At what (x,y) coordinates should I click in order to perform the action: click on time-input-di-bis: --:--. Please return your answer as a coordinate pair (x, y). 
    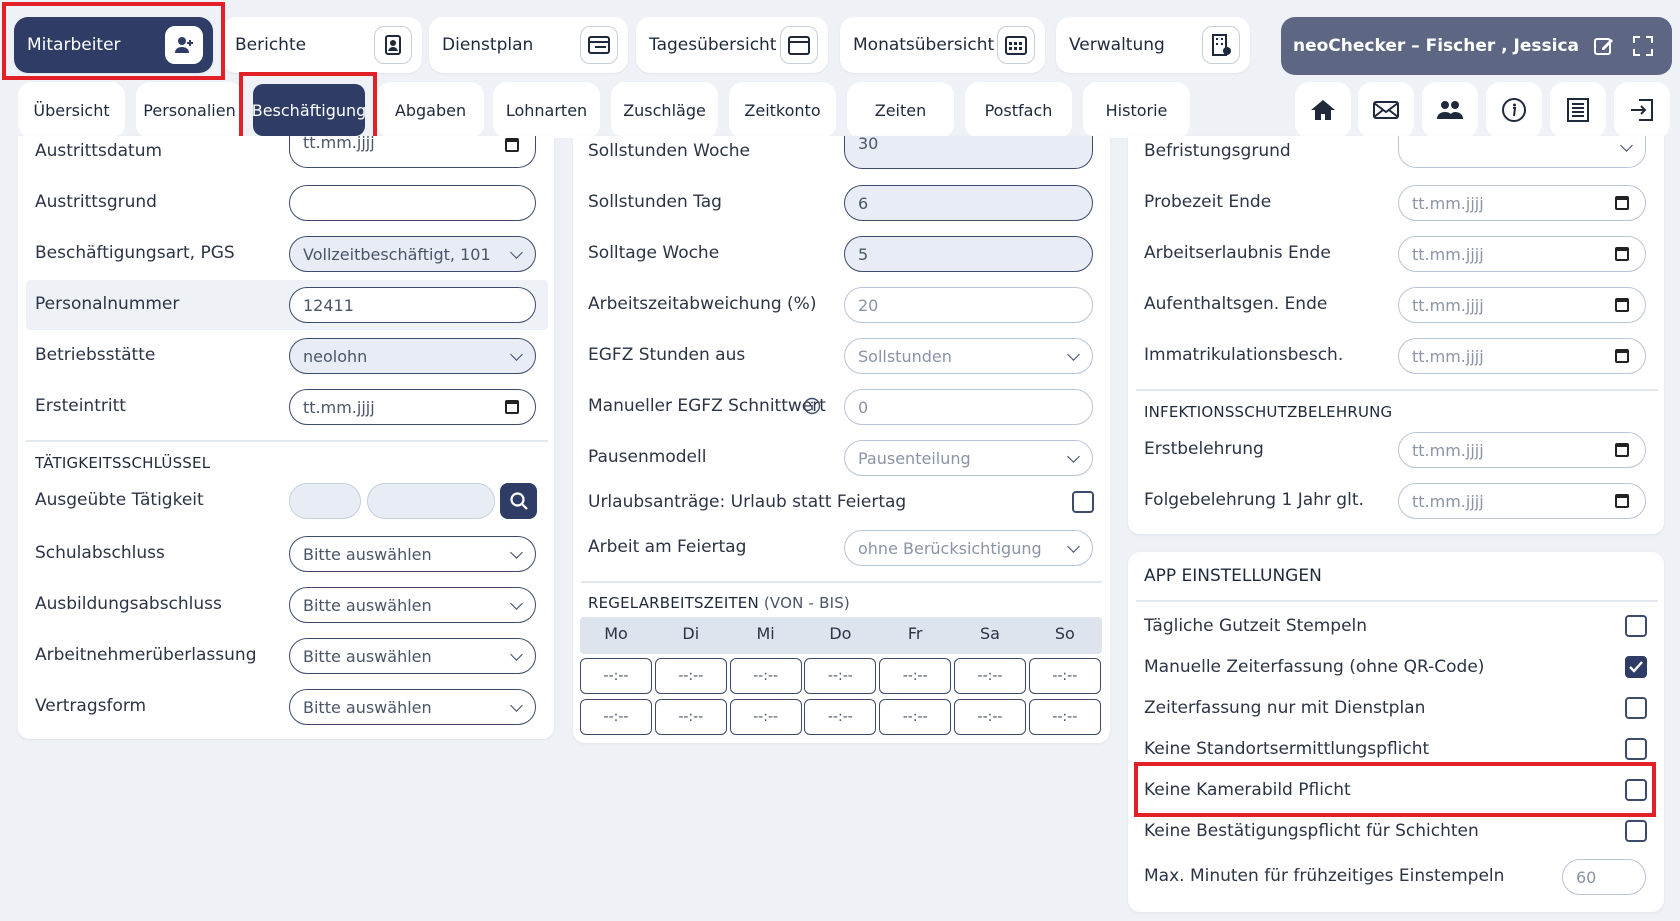
    Looking at the image, I should click on (690, 717).